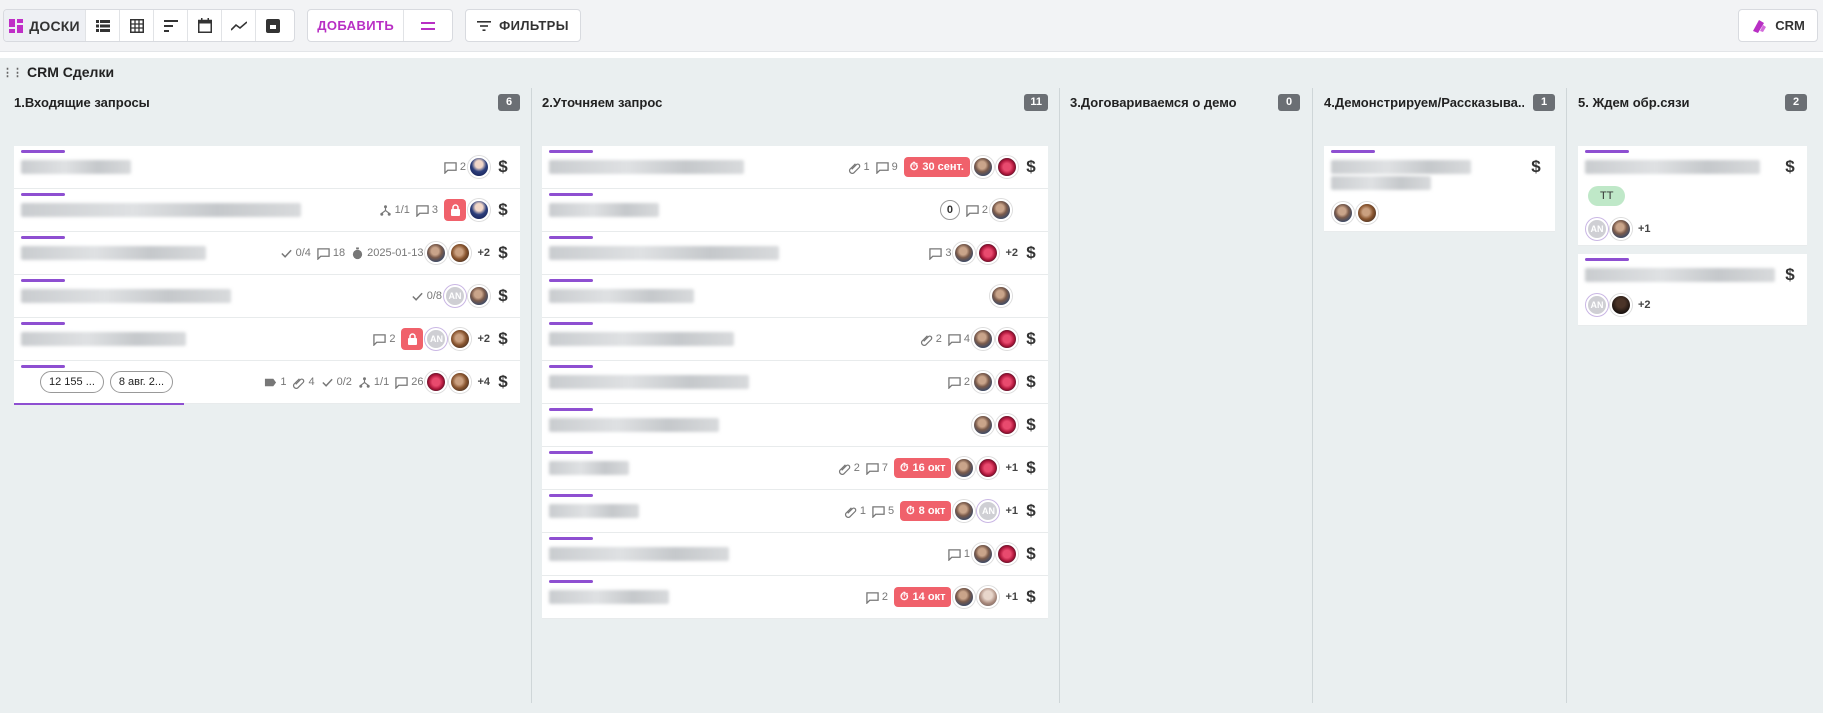 This screenshot has height=725, width=1823. I want to click on deal-card: 2 AN +2 $, so click(267, 339).